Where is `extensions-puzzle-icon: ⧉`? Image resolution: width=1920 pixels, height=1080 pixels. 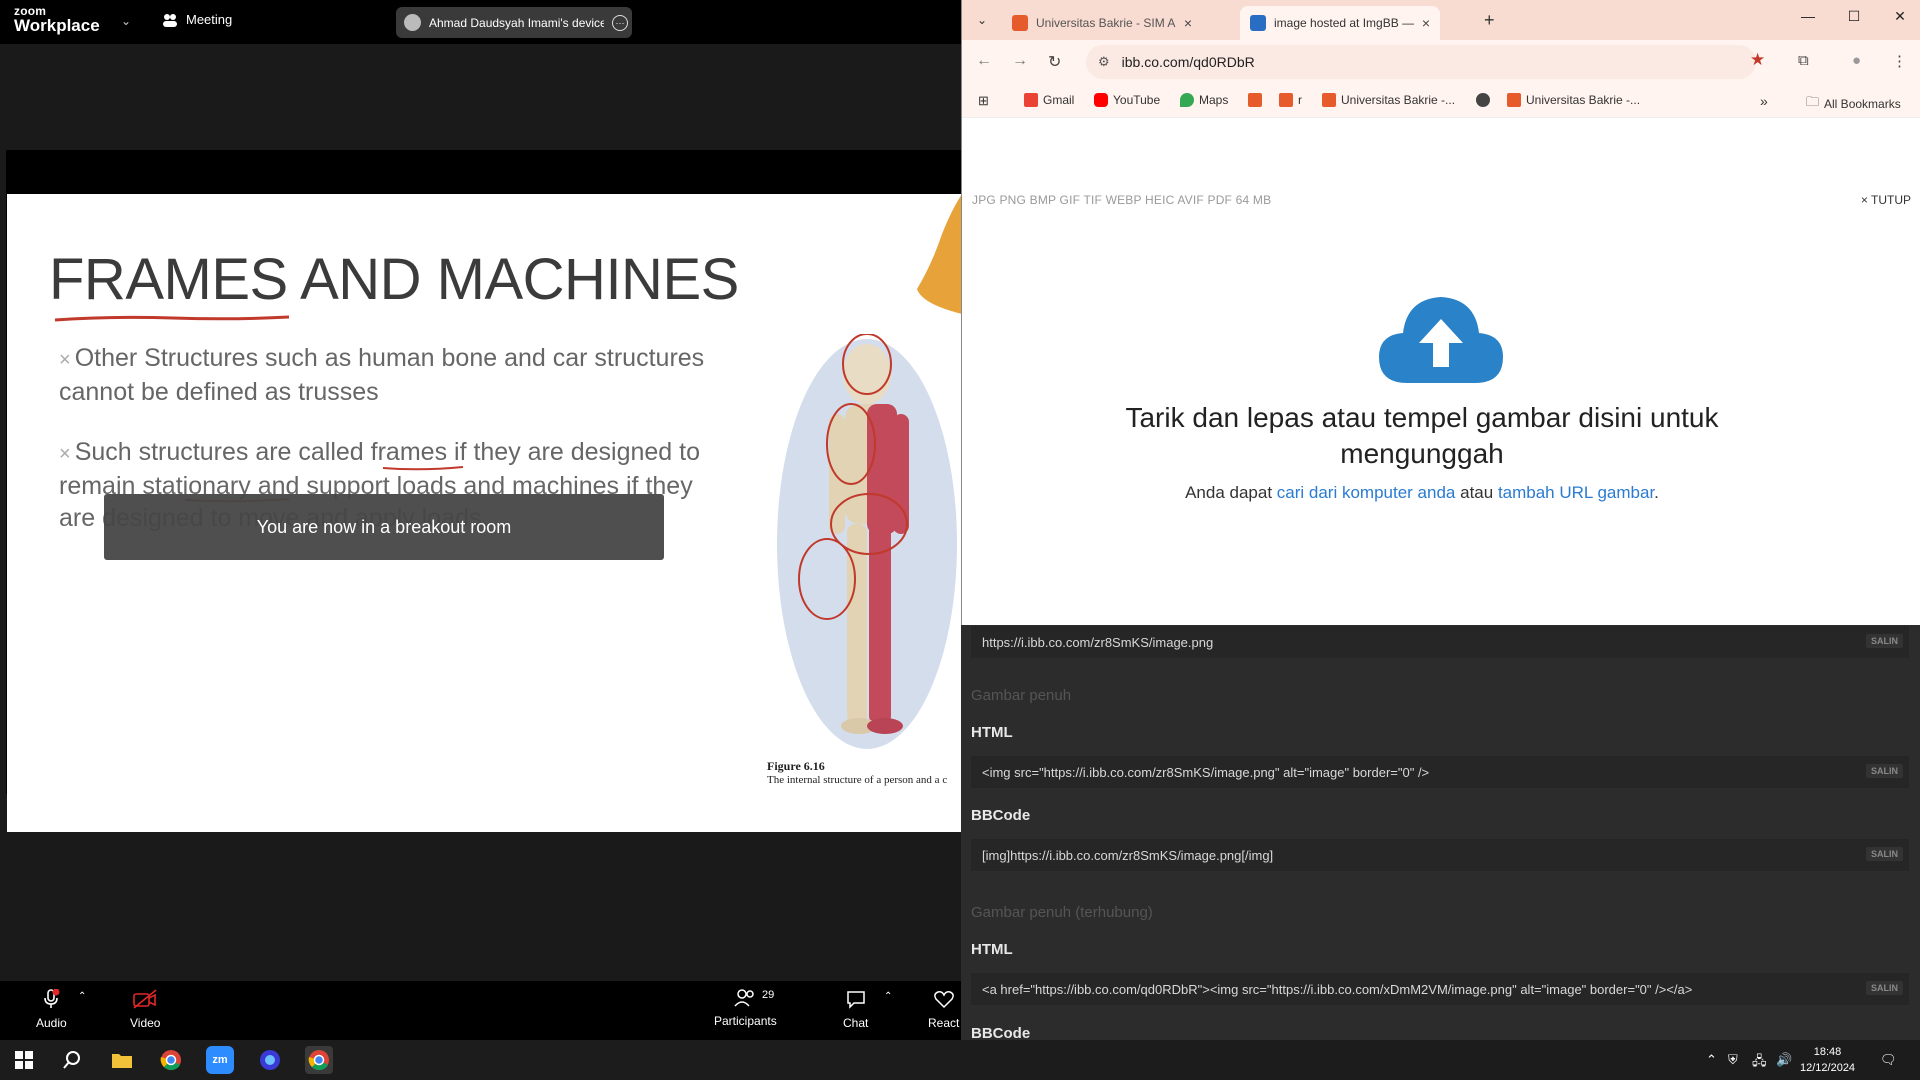 extensions-puzzle-icon: ⧉ is located at coordinates (1803, 60).